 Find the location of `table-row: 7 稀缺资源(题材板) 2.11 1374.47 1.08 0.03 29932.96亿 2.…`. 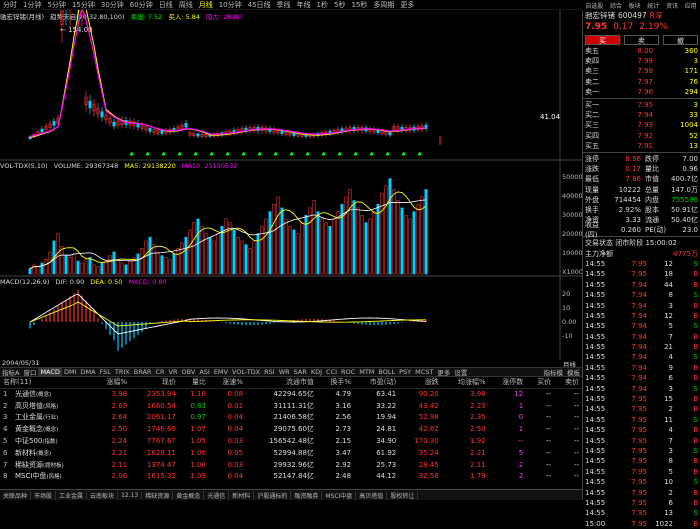

table-row: 7 稀缺资源(题材板) 2.11 1374.47 1.08 0.03 29932.96亿 2.… is located at coordinates (291, 465).